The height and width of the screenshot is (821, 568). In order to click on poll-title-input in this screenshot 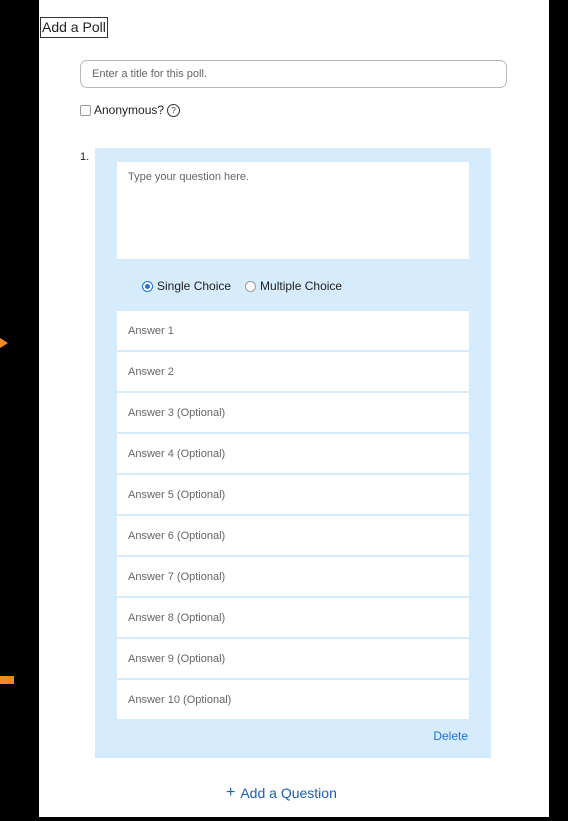, I will do `click(293, 74)`.